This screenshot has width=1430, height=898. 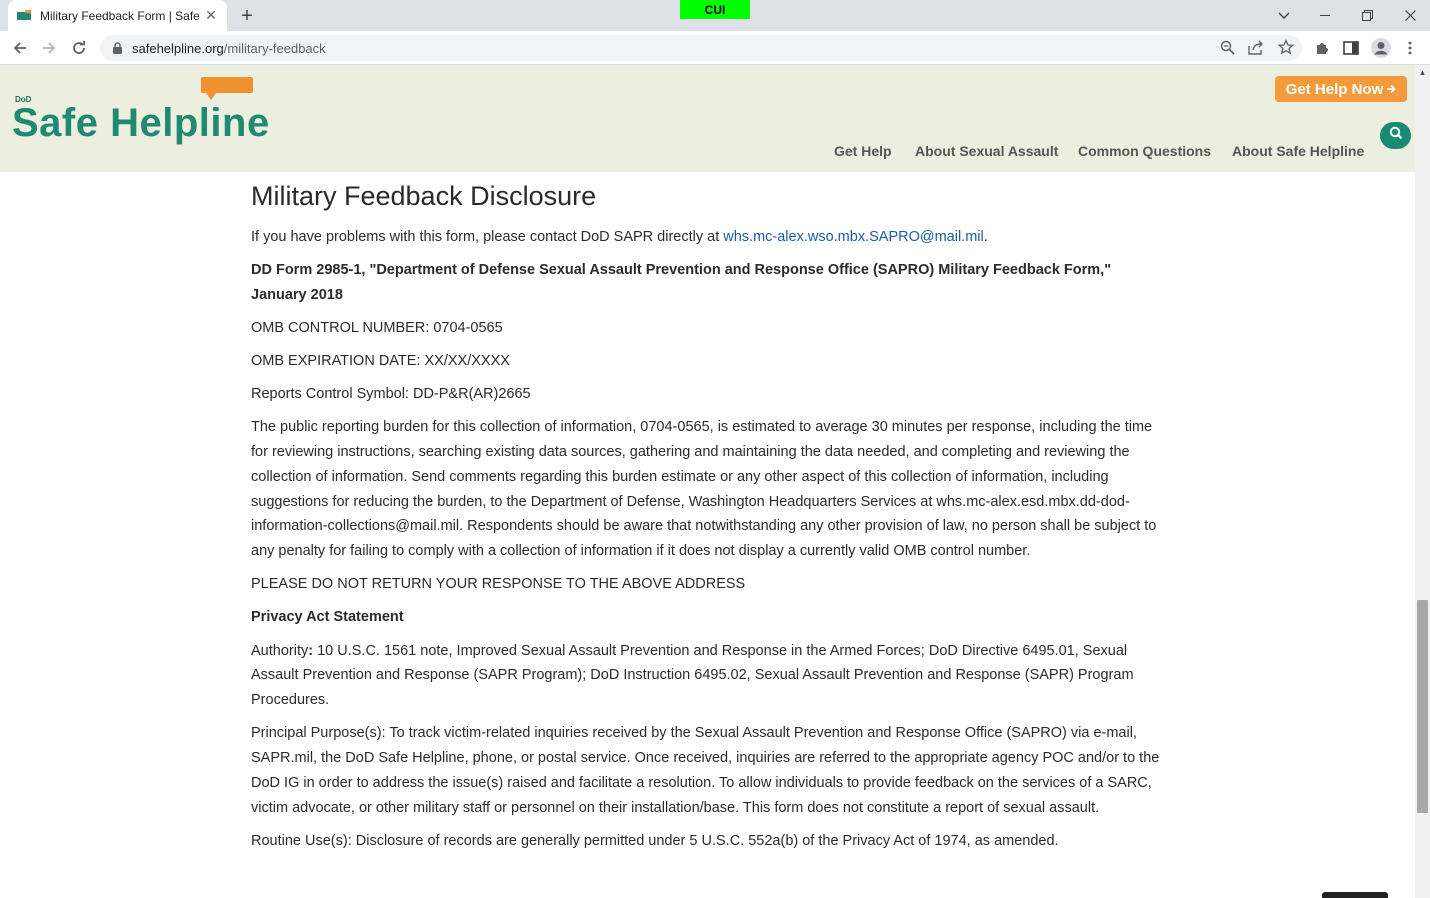 I want to click on url-path: /military-feedback, so click(x=274, y=48).